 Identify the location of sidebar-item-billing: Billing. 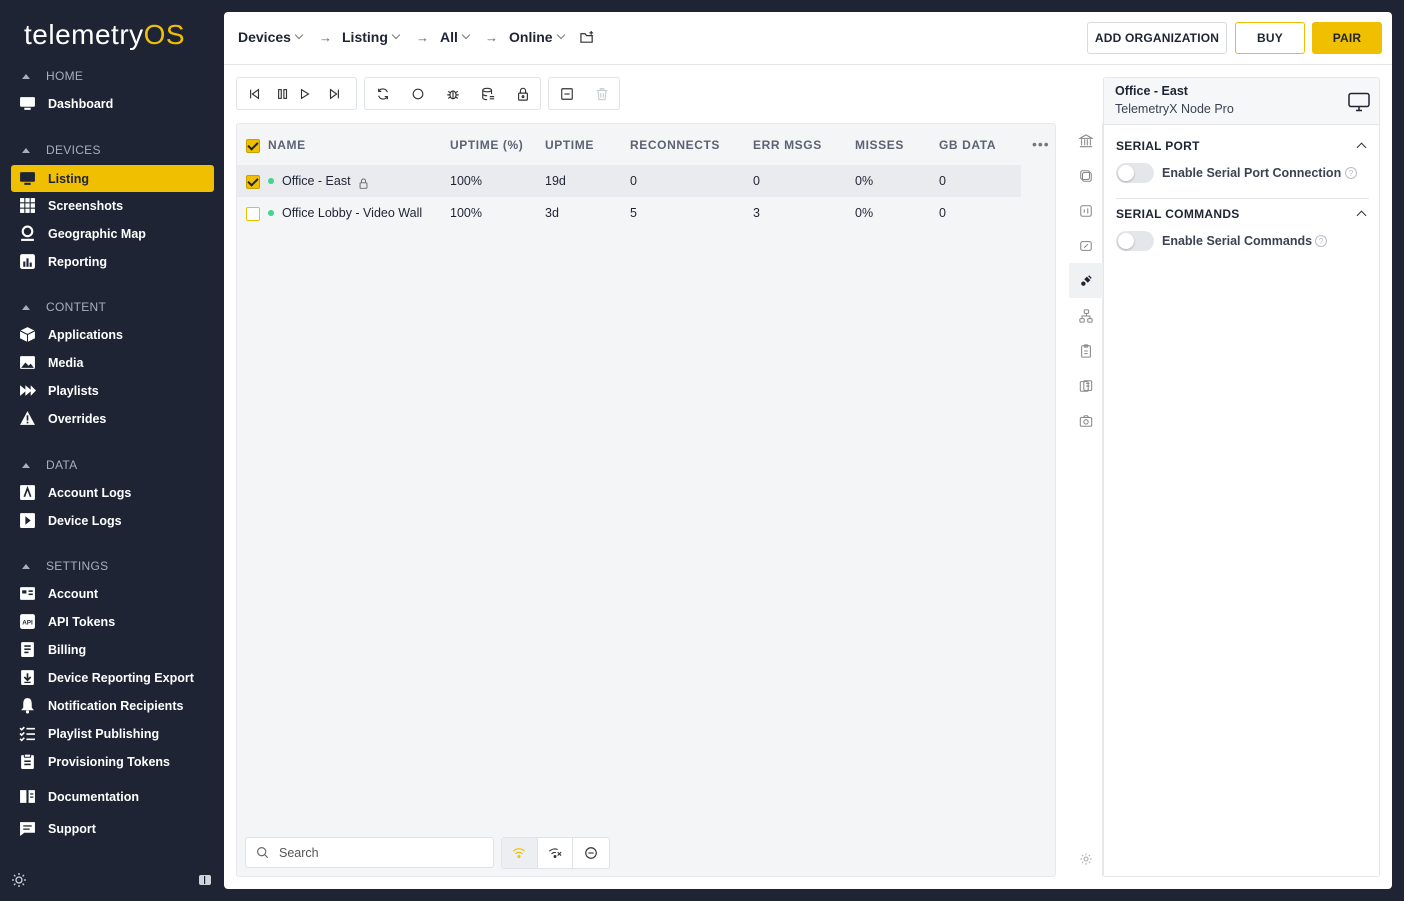
(112, 649).